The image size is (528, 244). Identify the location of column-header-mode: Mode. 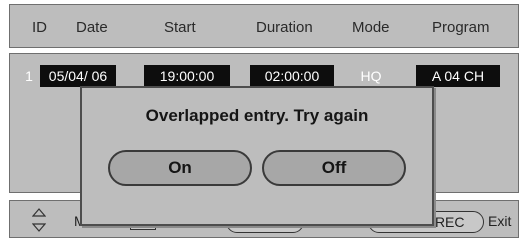
(371, 27).